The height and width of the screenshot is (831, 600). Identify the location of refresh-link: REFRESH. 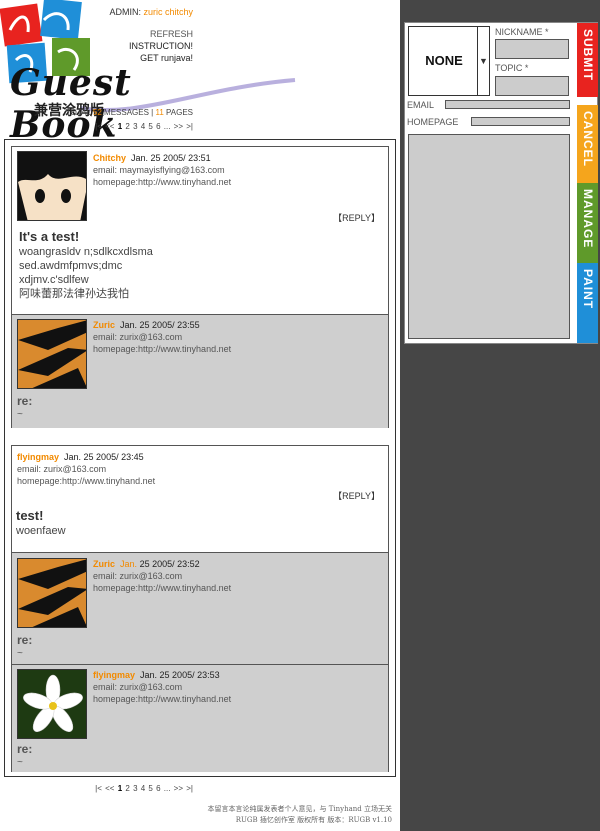
(161, 34).